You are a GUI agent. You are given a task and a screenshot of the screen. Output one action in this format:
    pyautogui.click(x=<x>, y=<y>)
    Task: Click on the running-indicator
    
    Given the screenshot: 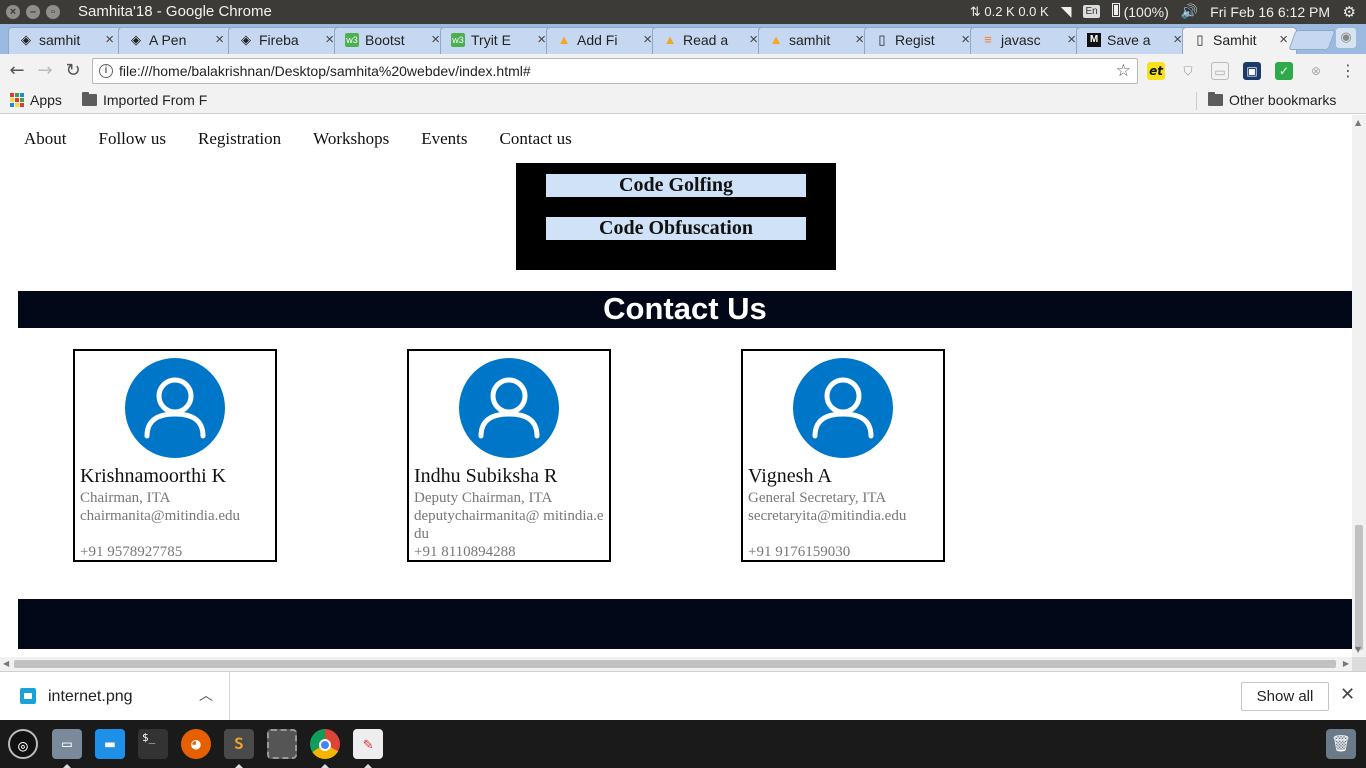 What is the action you would take?
    pyautogui.click(x=368, y=766)
    